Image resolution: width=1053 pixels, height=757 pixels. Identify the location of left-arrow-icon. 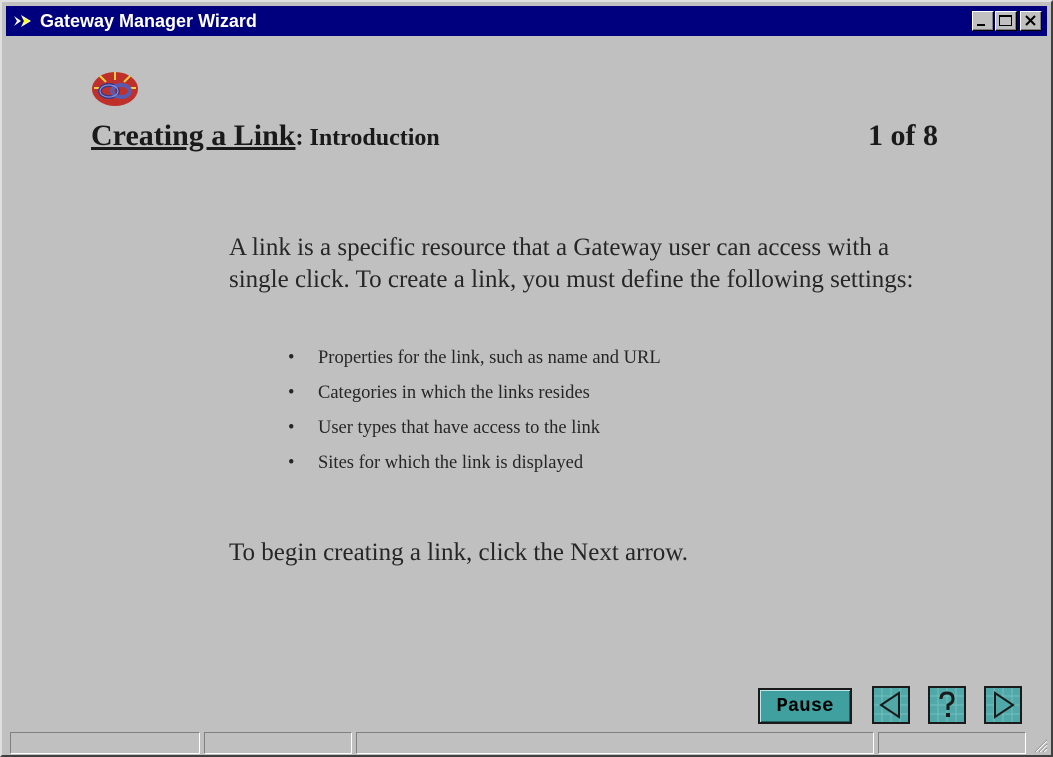
(891, 705).